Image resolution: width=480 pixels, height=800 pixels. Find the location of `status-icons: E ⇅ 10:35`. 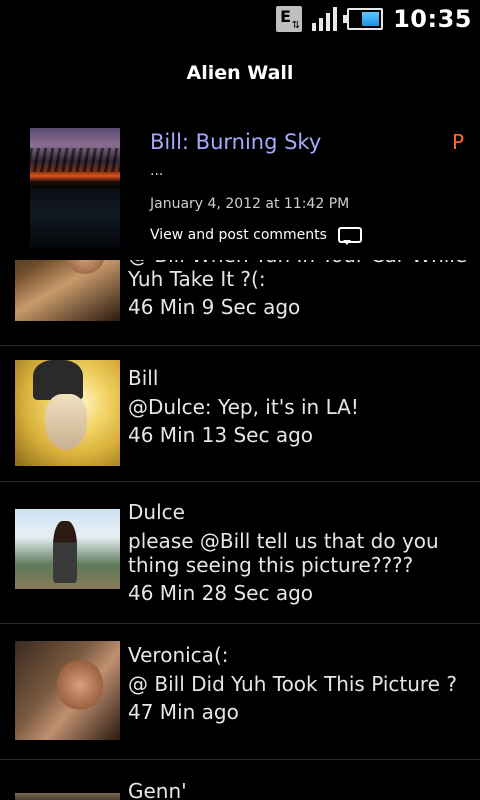

status-icons: E ⇅ 10:35 is located at coordinates (374, 19).